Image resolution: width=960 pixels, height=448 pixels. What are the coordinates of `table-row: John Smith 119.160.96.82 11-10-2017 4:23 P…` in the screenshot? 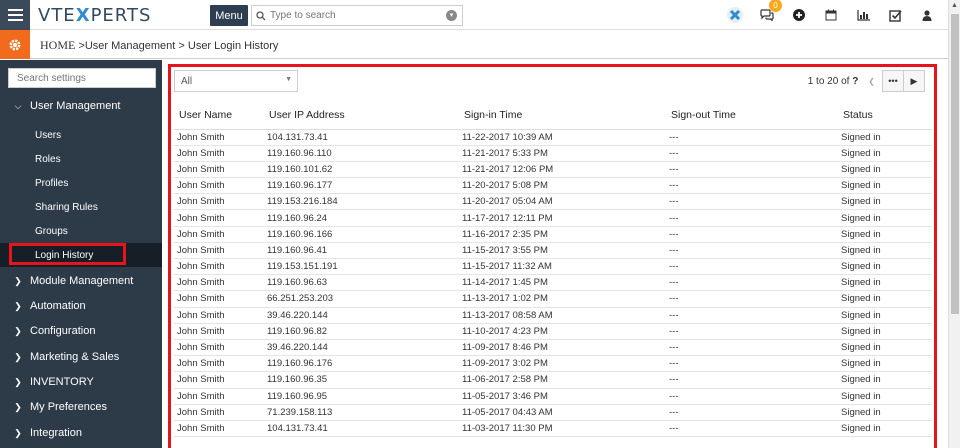 It's located at (553, 331).